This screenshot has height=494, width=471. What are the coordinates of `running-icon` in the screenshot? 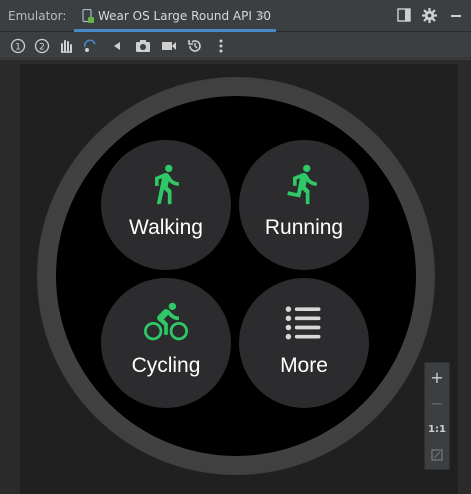 It's located at (302, 184).